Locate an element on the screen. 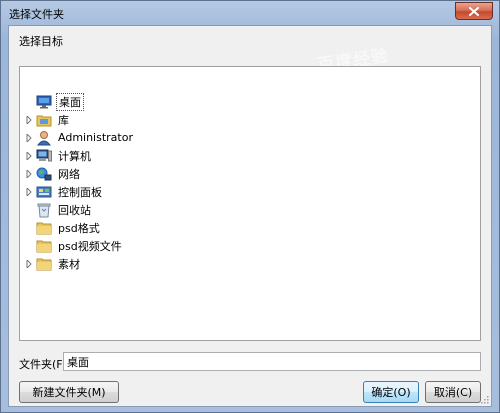  tree-item-recycle-bin: 回收站 is located at coordinates (58, 209).